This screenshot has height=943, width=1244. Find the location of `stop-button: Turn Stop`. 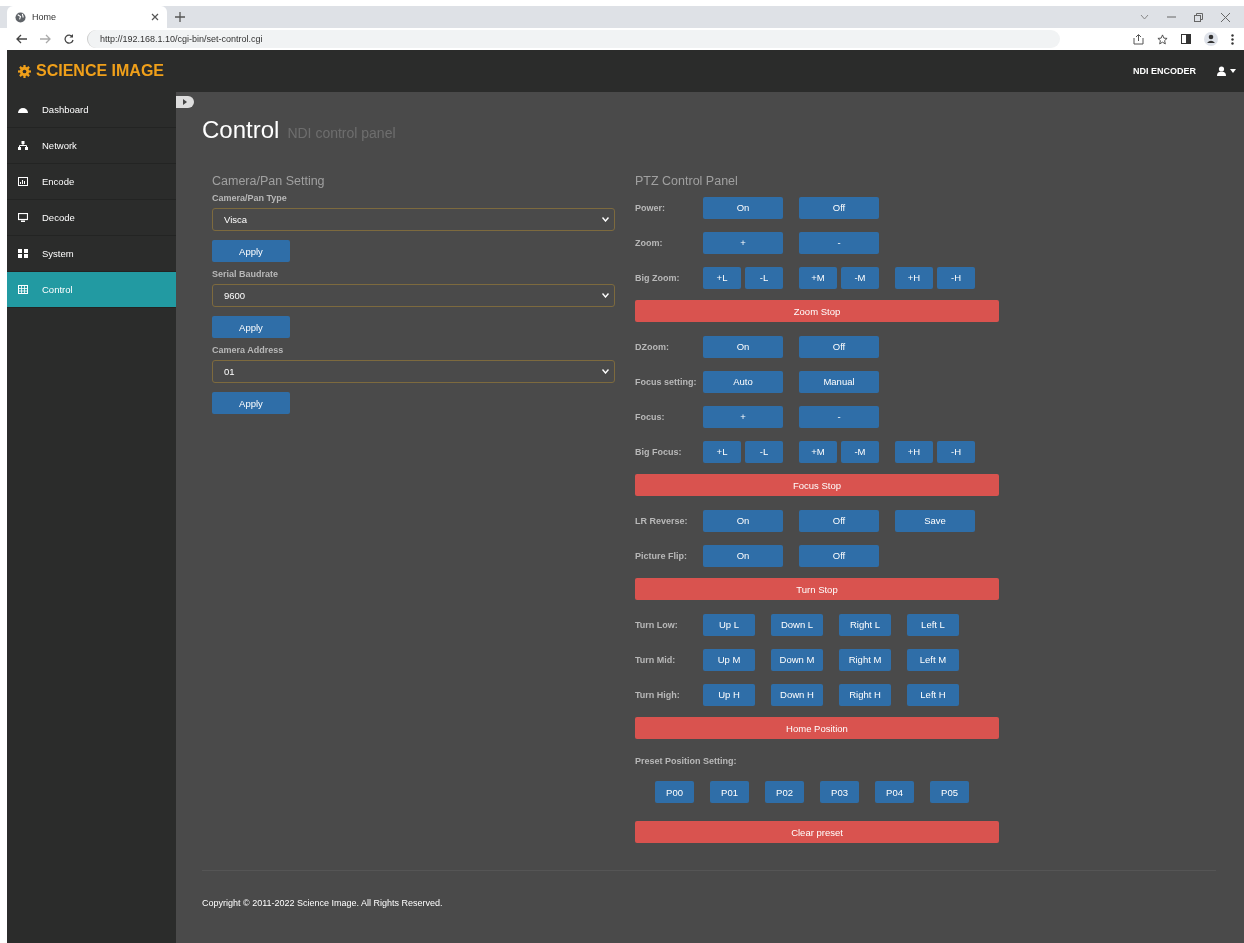

stop-button: Turn Stop is located at coordinates (817, 589).